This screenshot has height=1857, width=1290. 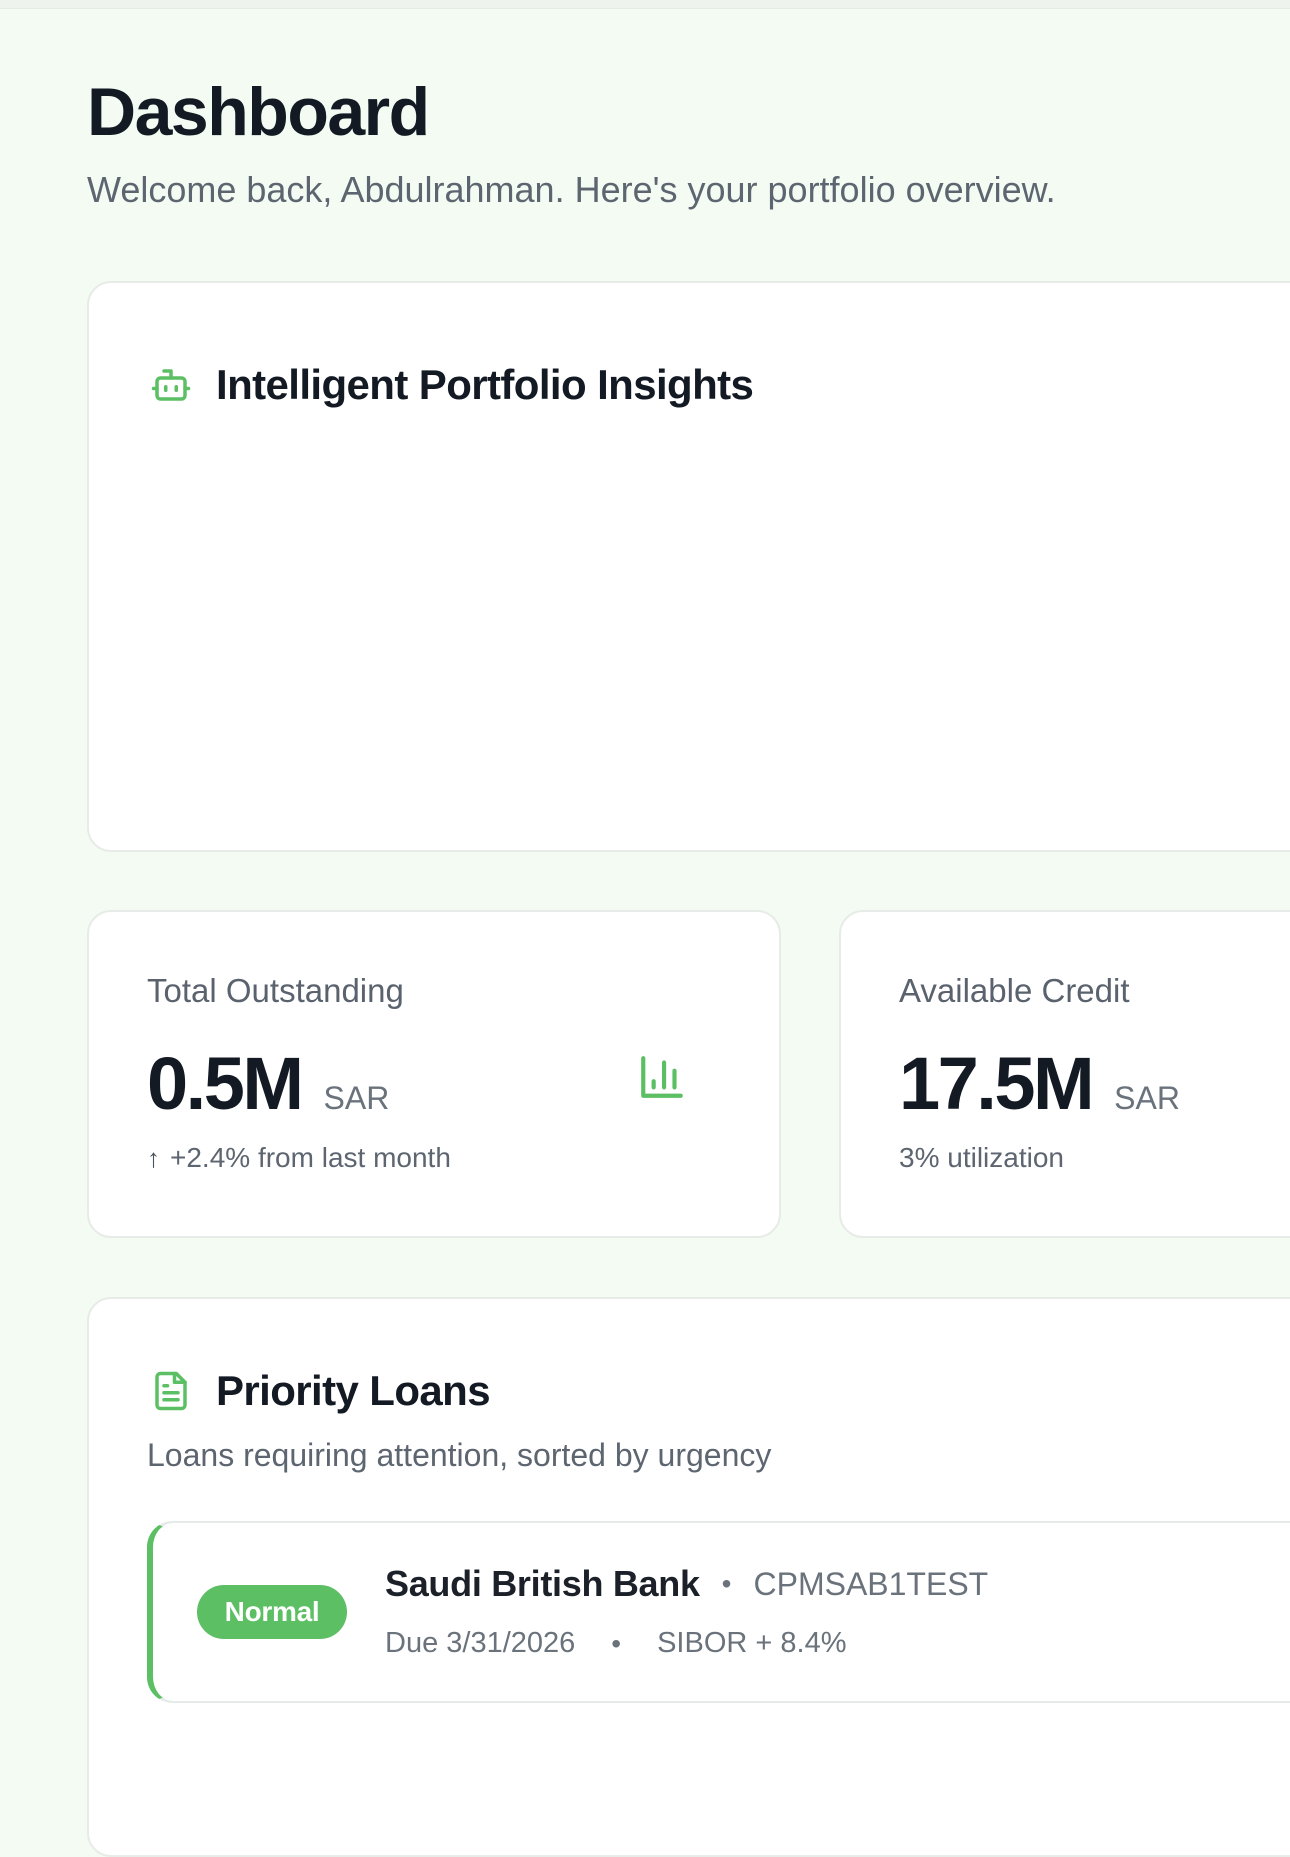 What do you see at coordinates (272, 1612) in the screenshot?
I see `status-badge: Normal` at bounding box center [272, 1612].